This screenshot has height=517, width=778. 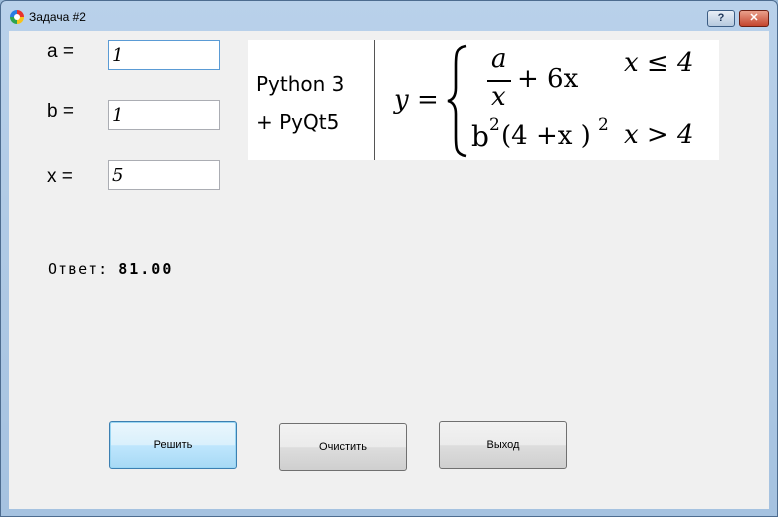 I want to click on y-equals: y =, so click(x=416, y=100).